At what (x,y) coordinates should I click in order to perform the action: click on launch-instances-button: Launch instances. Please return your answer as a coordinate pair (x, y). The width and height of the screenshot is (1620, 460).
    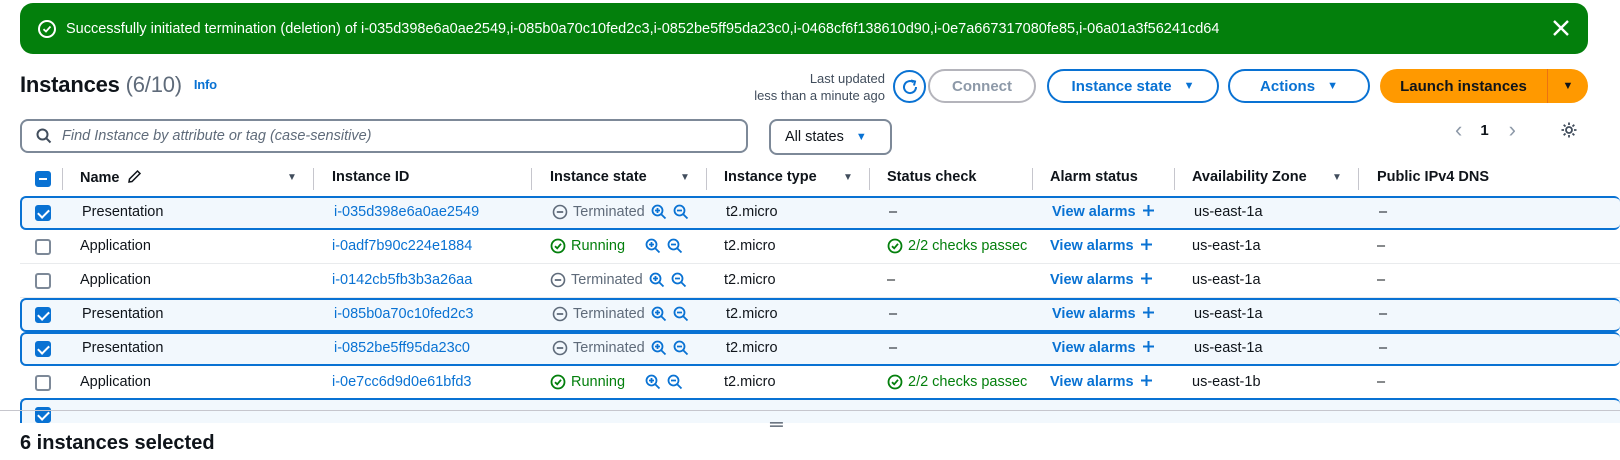
    Looking at the image, I should click on (1464, 86).